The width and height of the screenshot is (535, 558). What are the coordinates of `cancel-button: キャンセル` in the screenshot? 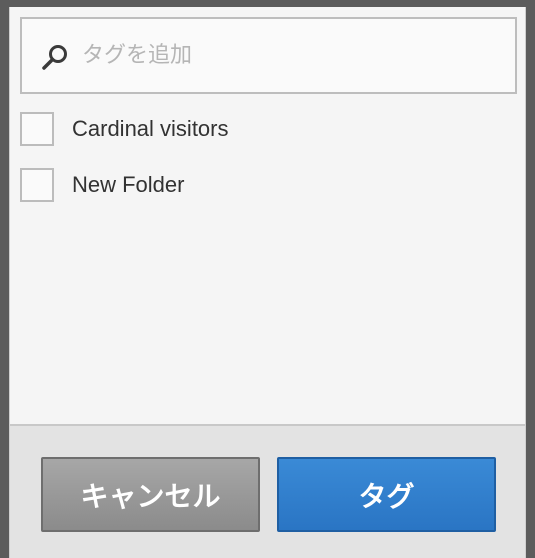 It's located at (150, 494).